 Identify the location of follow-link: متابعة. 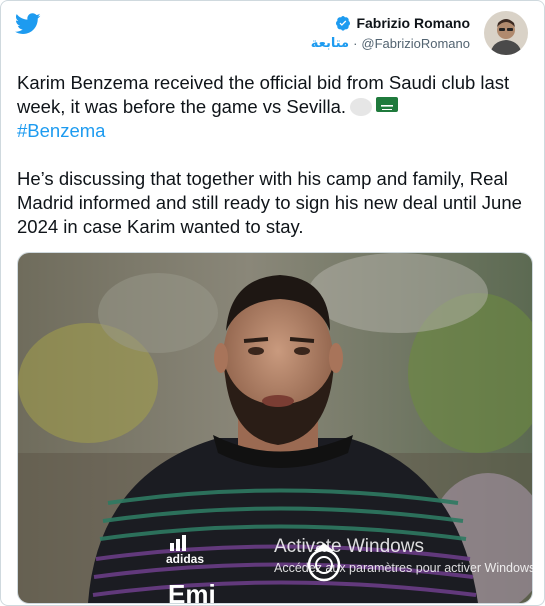
(330, 43).